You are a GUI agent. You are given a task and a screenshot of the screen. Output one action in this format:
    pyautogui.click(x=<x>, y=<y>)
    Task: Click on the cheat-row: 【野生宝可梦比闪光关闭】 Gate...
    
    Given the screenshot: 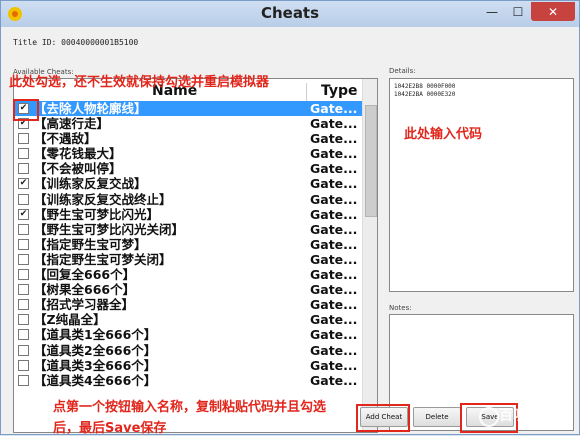 What is the action you would take?
    pyautogui.click(x=188, y=229)
    